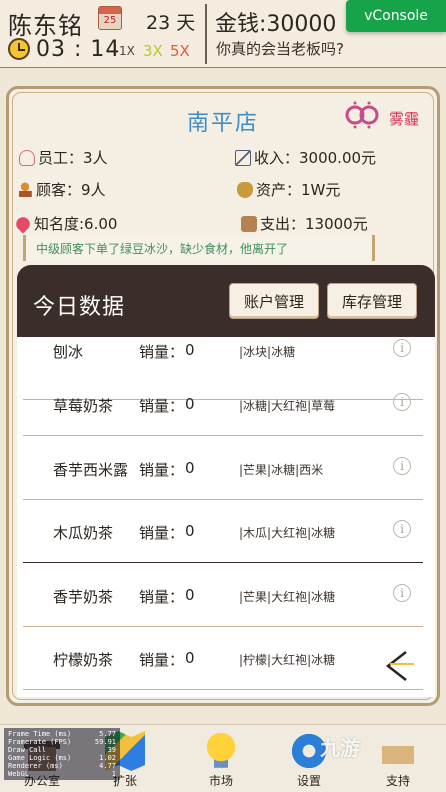 The width and height of the screenshot is (446, 792). Describe the element at coordinates (223, 404) in the screenshot. I see `list-item: 草莓奶茶 销量： 0 |冰糖|大红袍|草莓 i` at that location.